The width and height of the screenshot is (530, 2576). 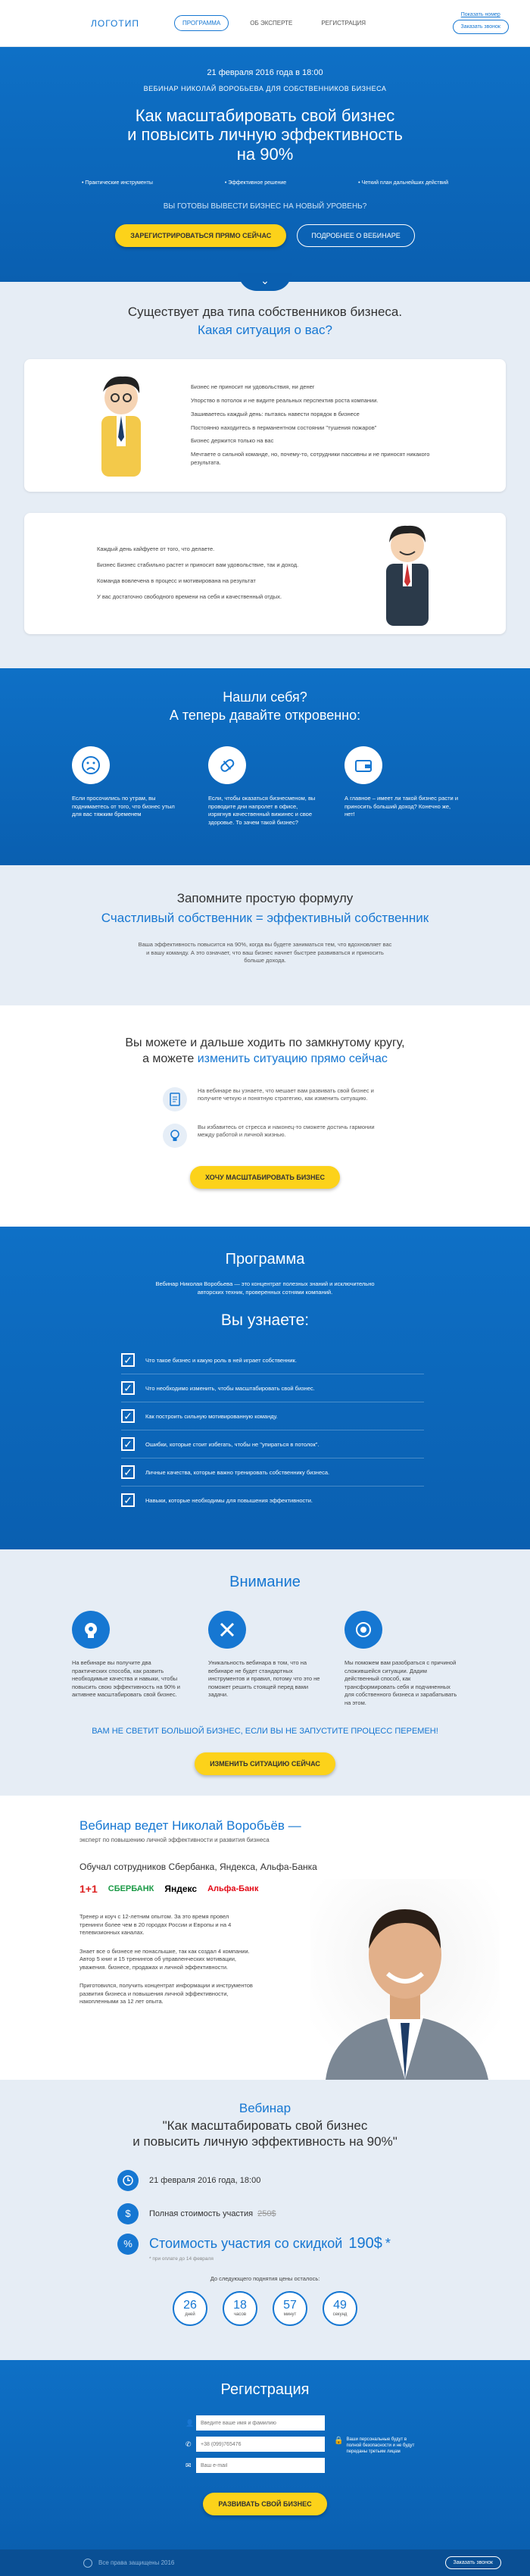 What do you see at coordinates (480, 27) in the screenshot?
I see `callback-button: Заказать звонок` at bounding box center [480, 27].